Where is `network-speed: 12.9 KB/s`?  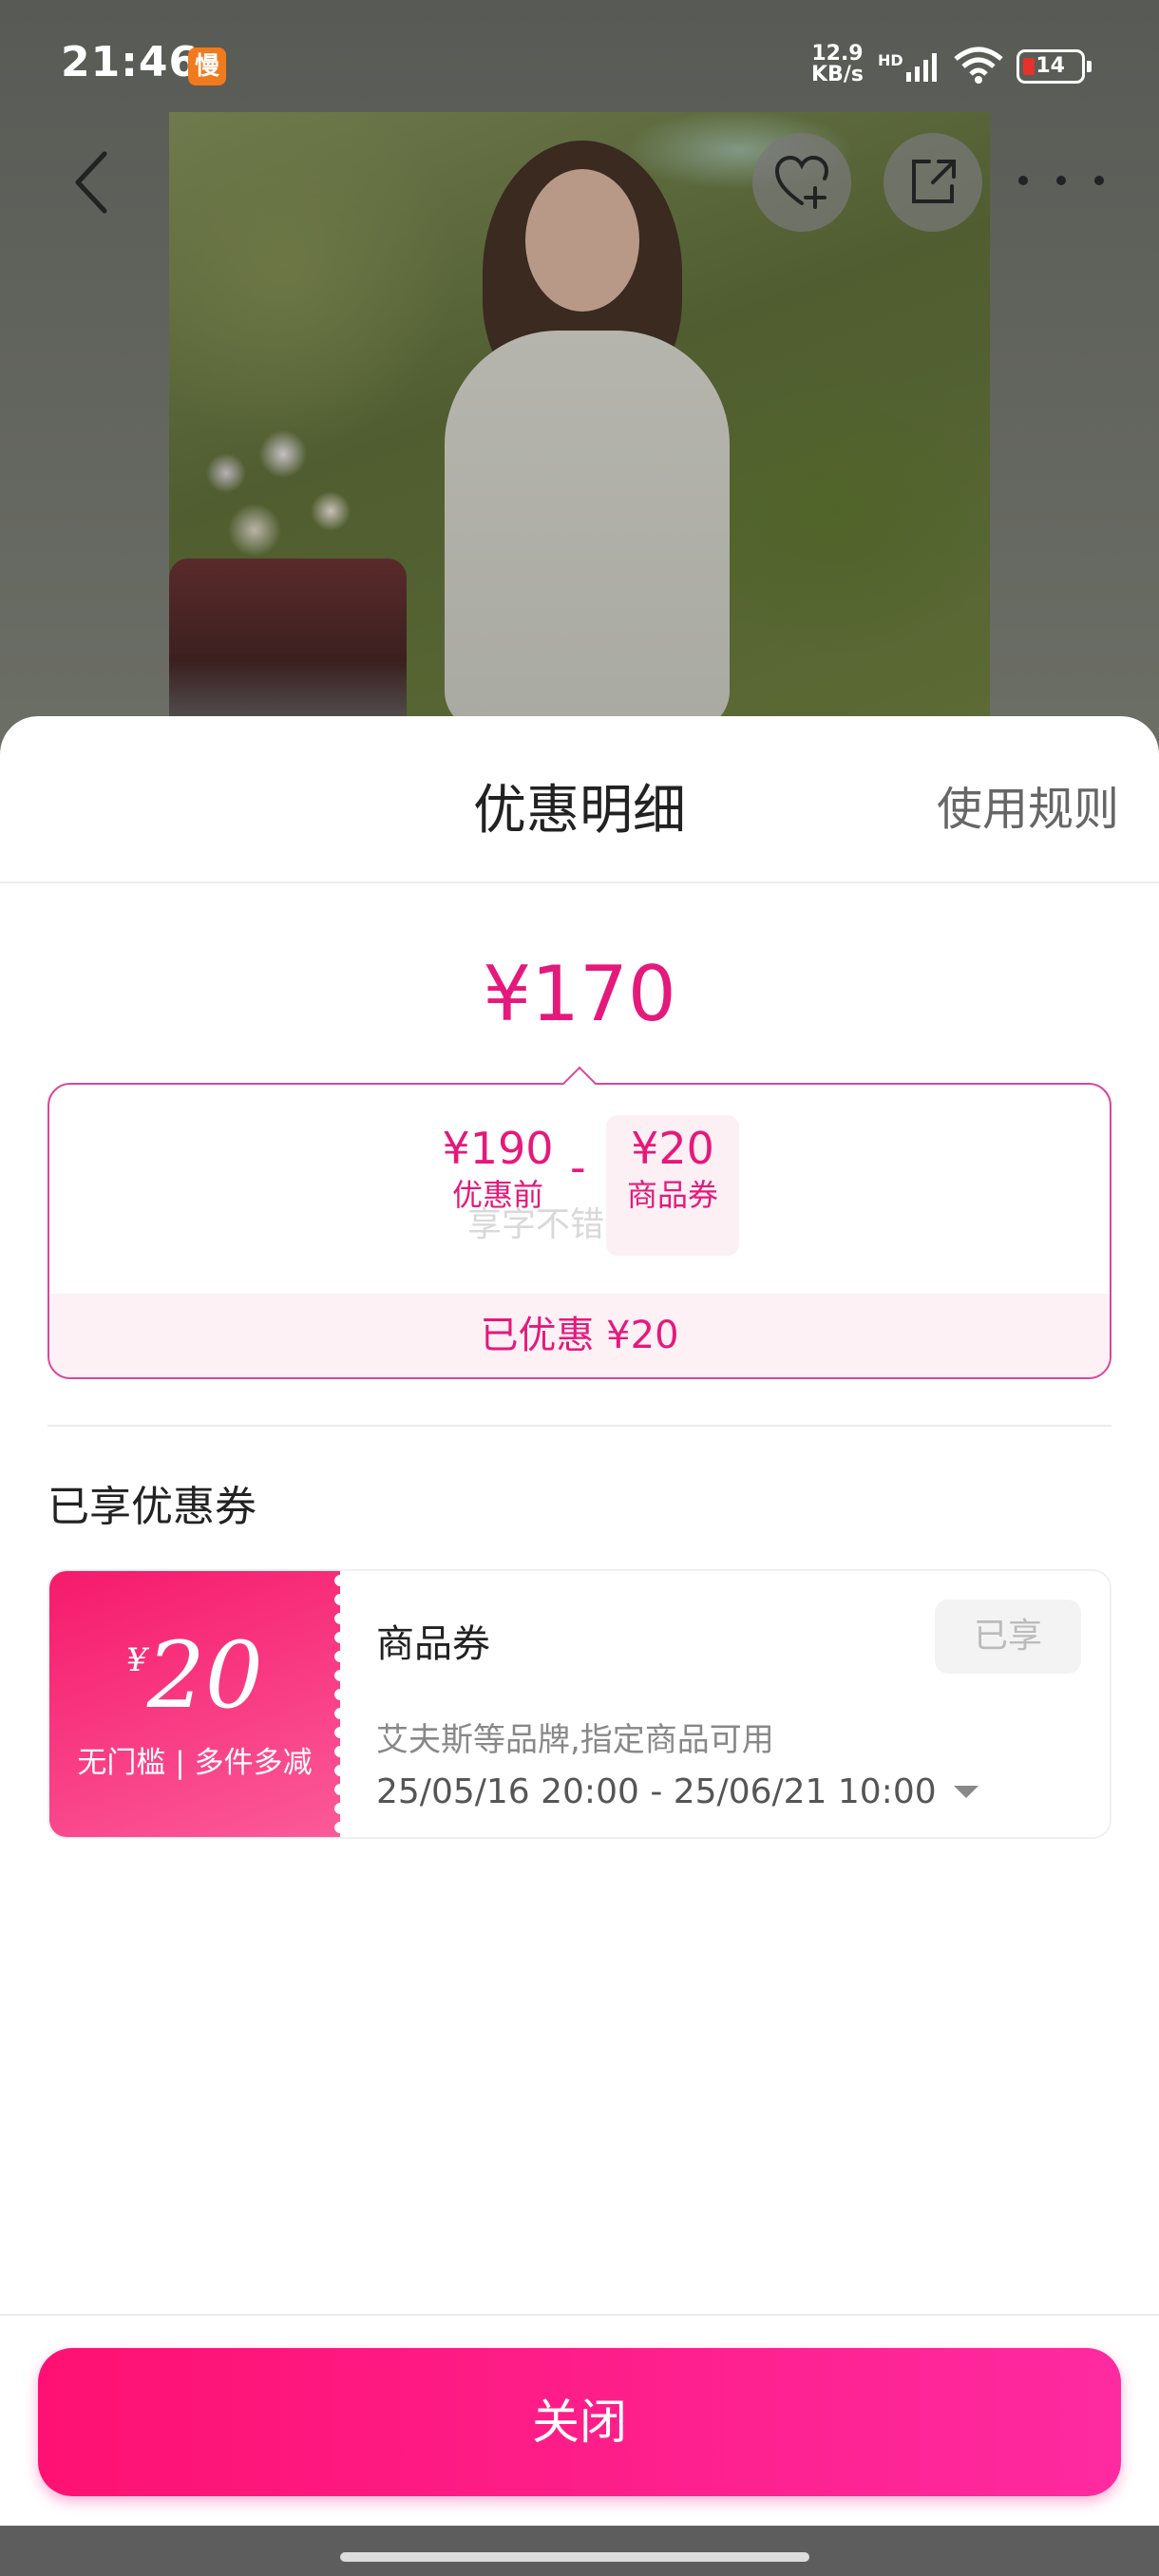
network-speed: 12.9 KB/s is located at coordinates (837, 64).